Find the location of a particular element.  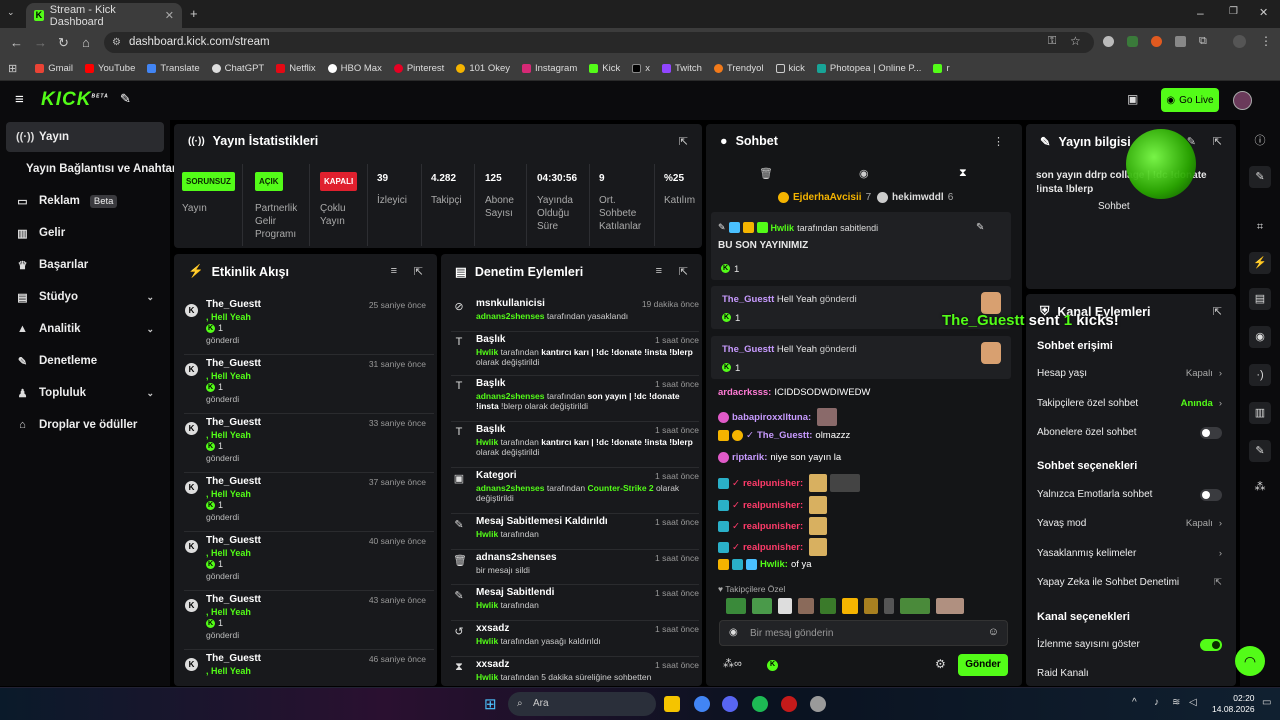

clock: 02:20 14.08.2026 is located at coordinates (1233, 704).